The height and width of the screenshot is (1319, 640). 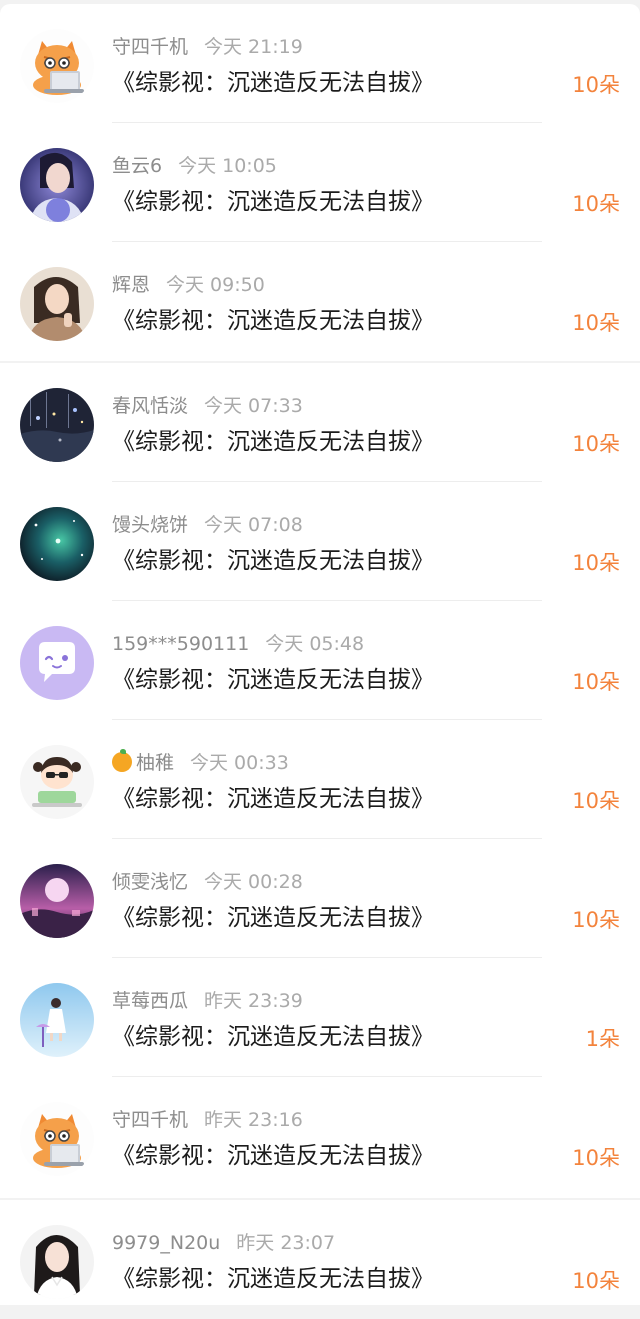 I want to click on item-meta: 159***590111 今天 05:48, so click(x=238, y=644).